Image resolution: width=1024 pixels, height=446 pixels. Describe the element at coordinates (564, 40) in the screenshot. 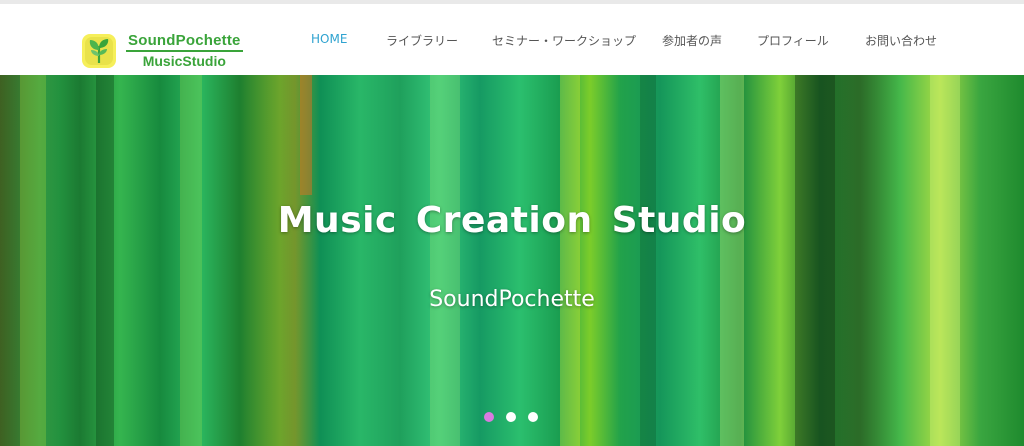

I see `nav-seminar-workshop: セミナー・ワークショップ` at that location.